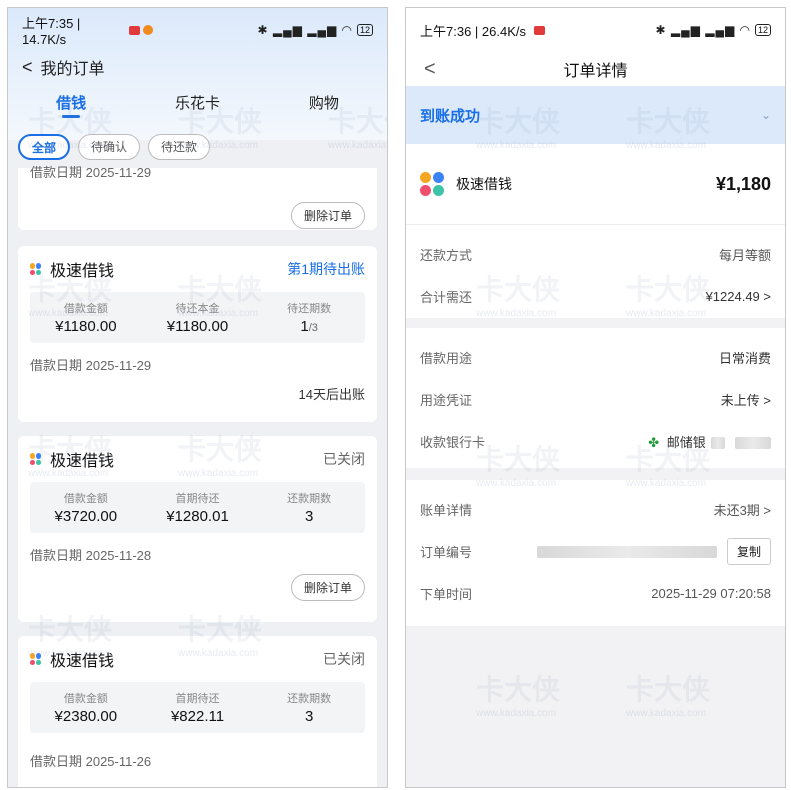 This screenshot has width=791, height=790. What do you see at coordinates (197, 67) in the screenshot?
I see `nav-bar: < 我的订单` at bounding box center [197, 67].